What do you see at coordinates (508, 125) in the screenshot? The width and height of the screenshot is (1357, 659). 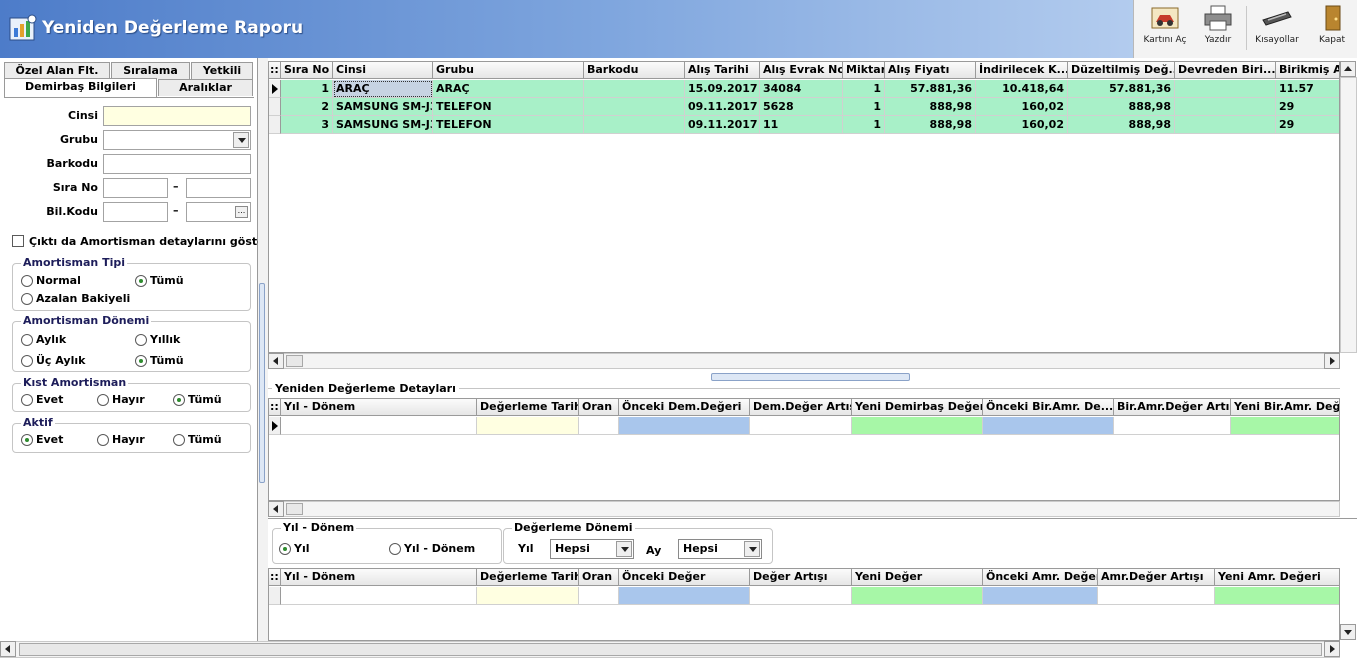 I see `table-cell: TELEFON` at bounding box center [508, 125].